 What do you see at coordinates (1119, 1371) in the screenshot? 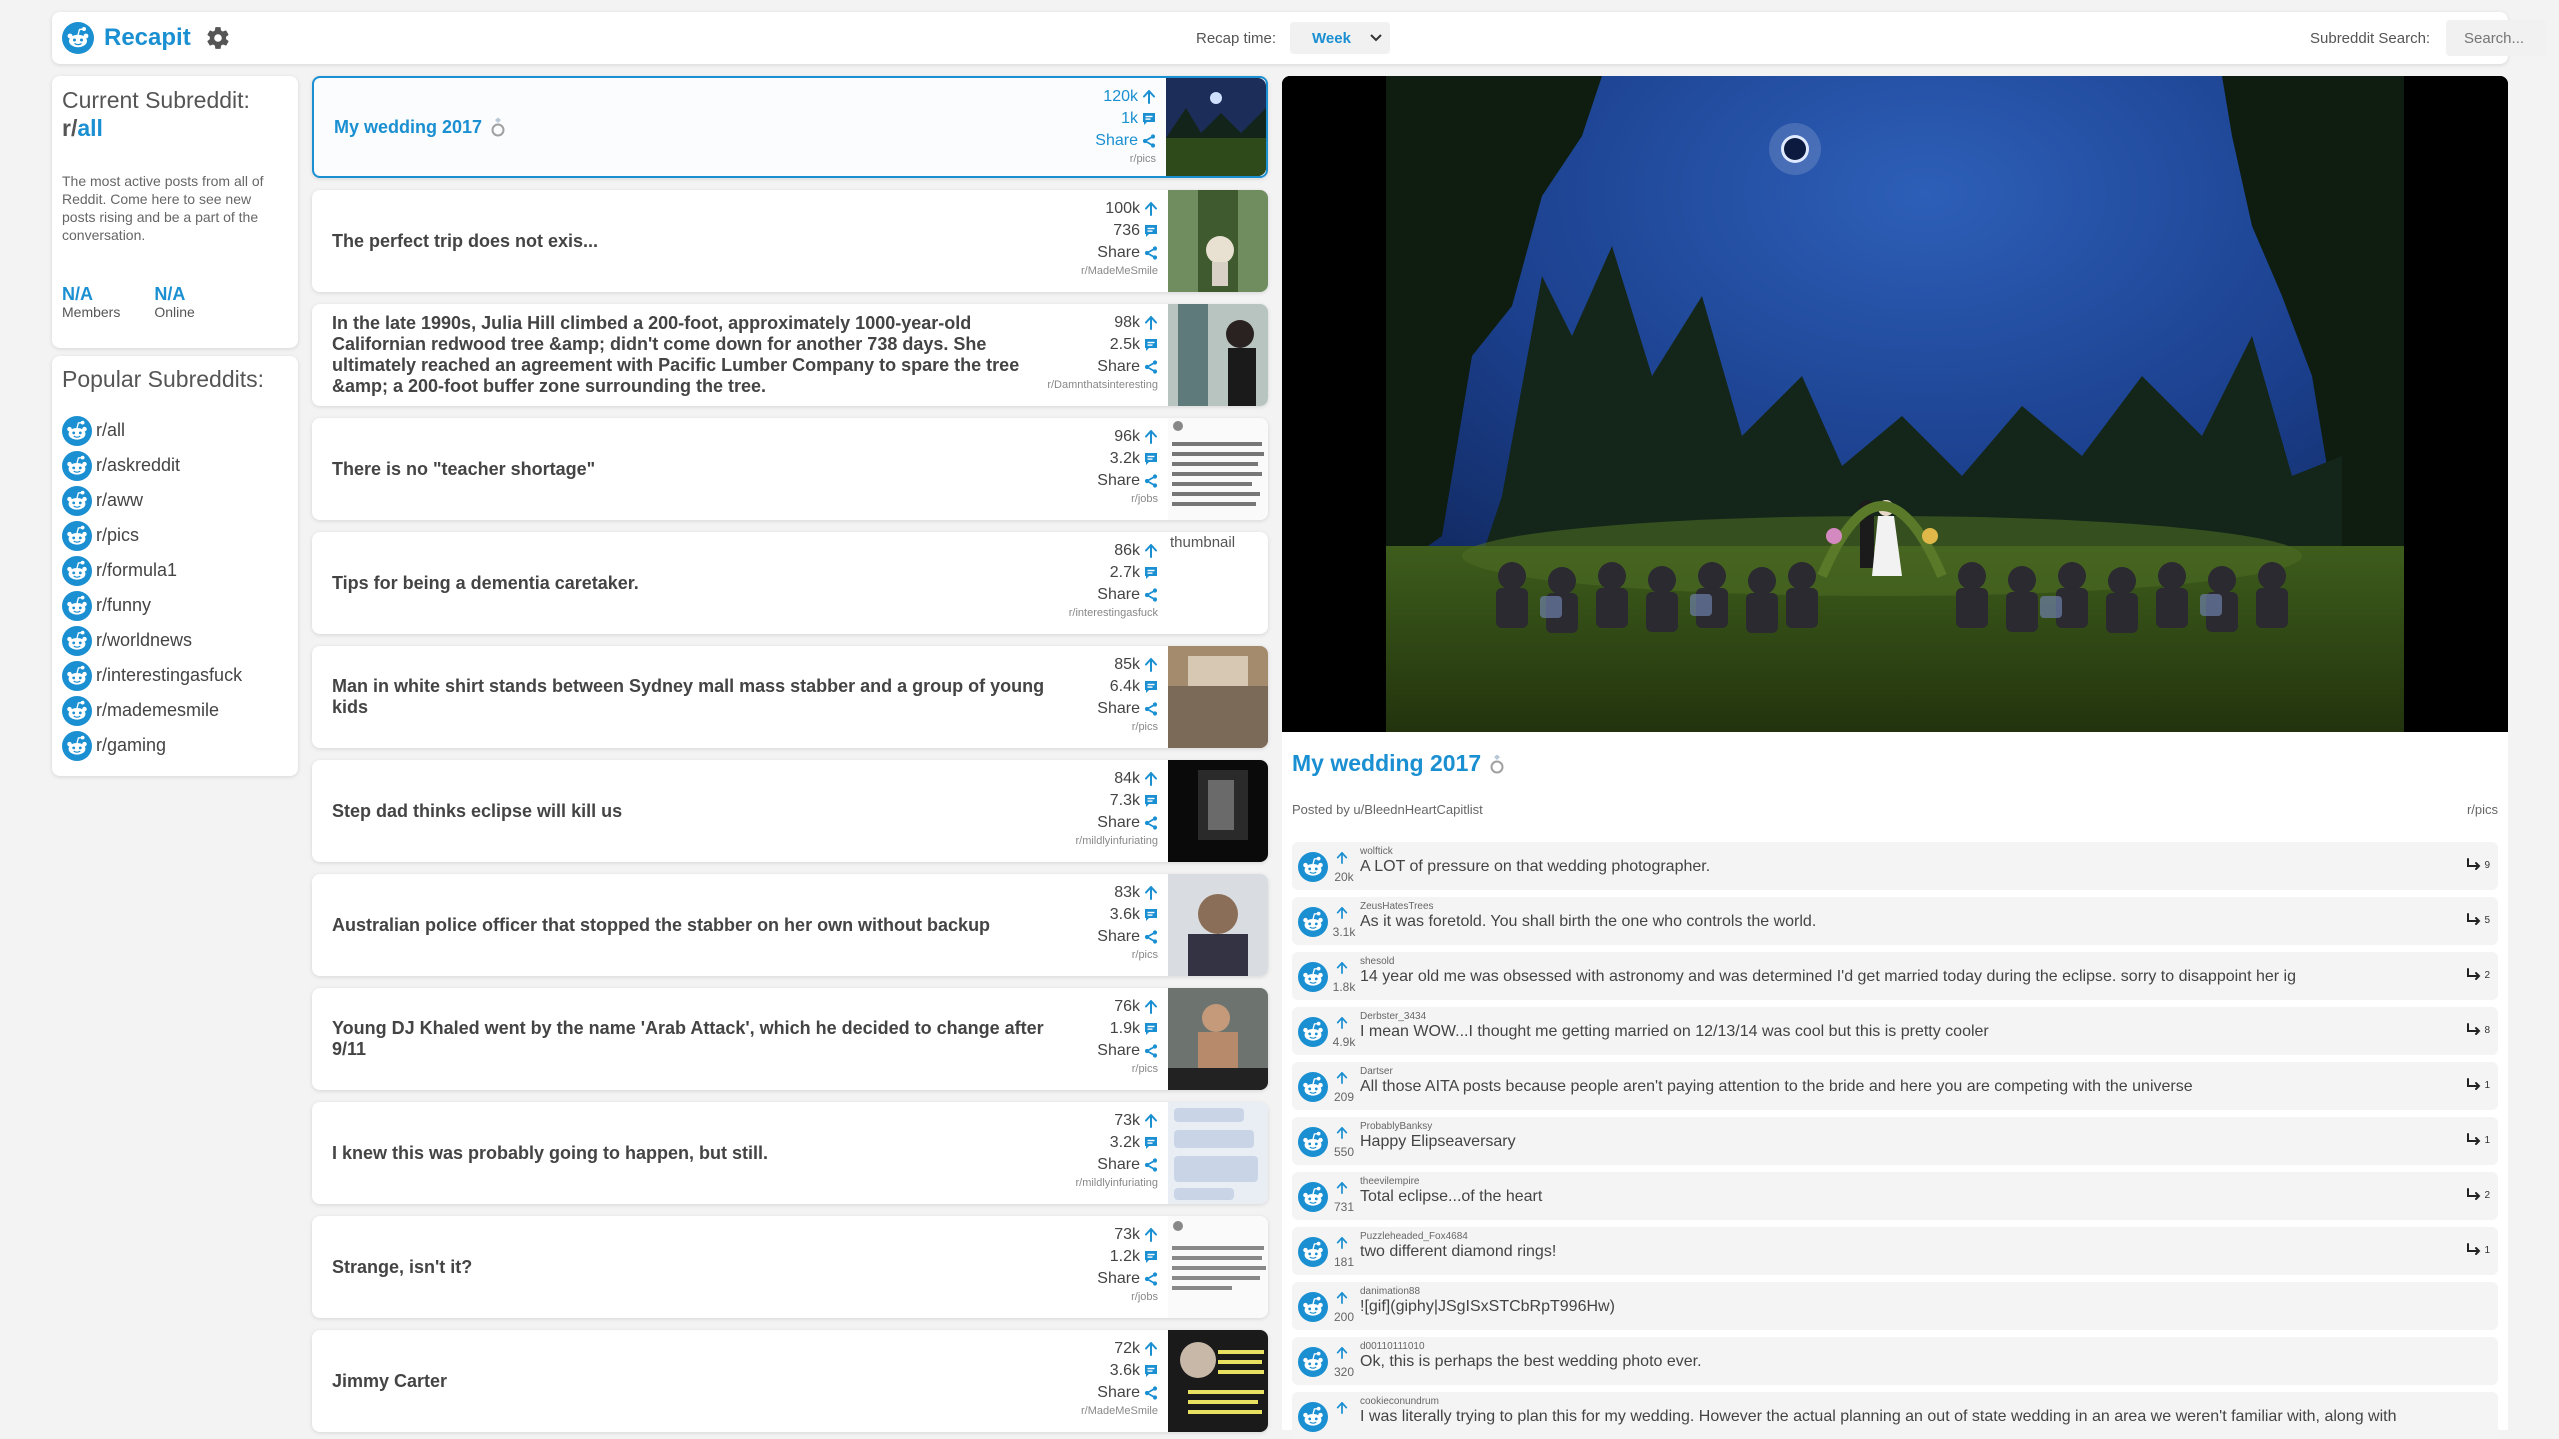
I see `comment-count: 3.6k` at bounding box center [1119, 1371].